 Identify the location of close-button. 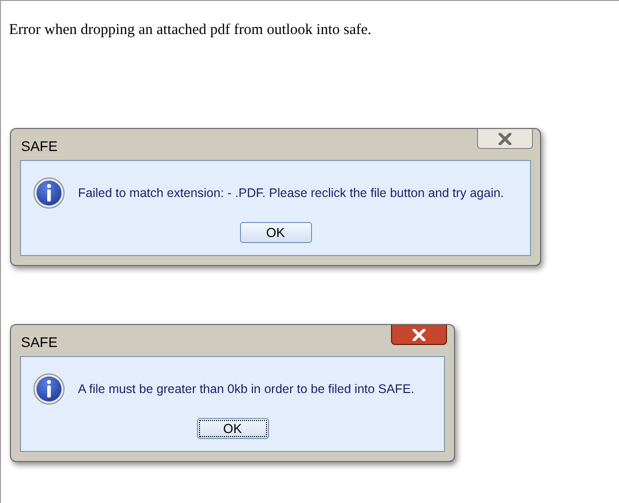
(419, 335).